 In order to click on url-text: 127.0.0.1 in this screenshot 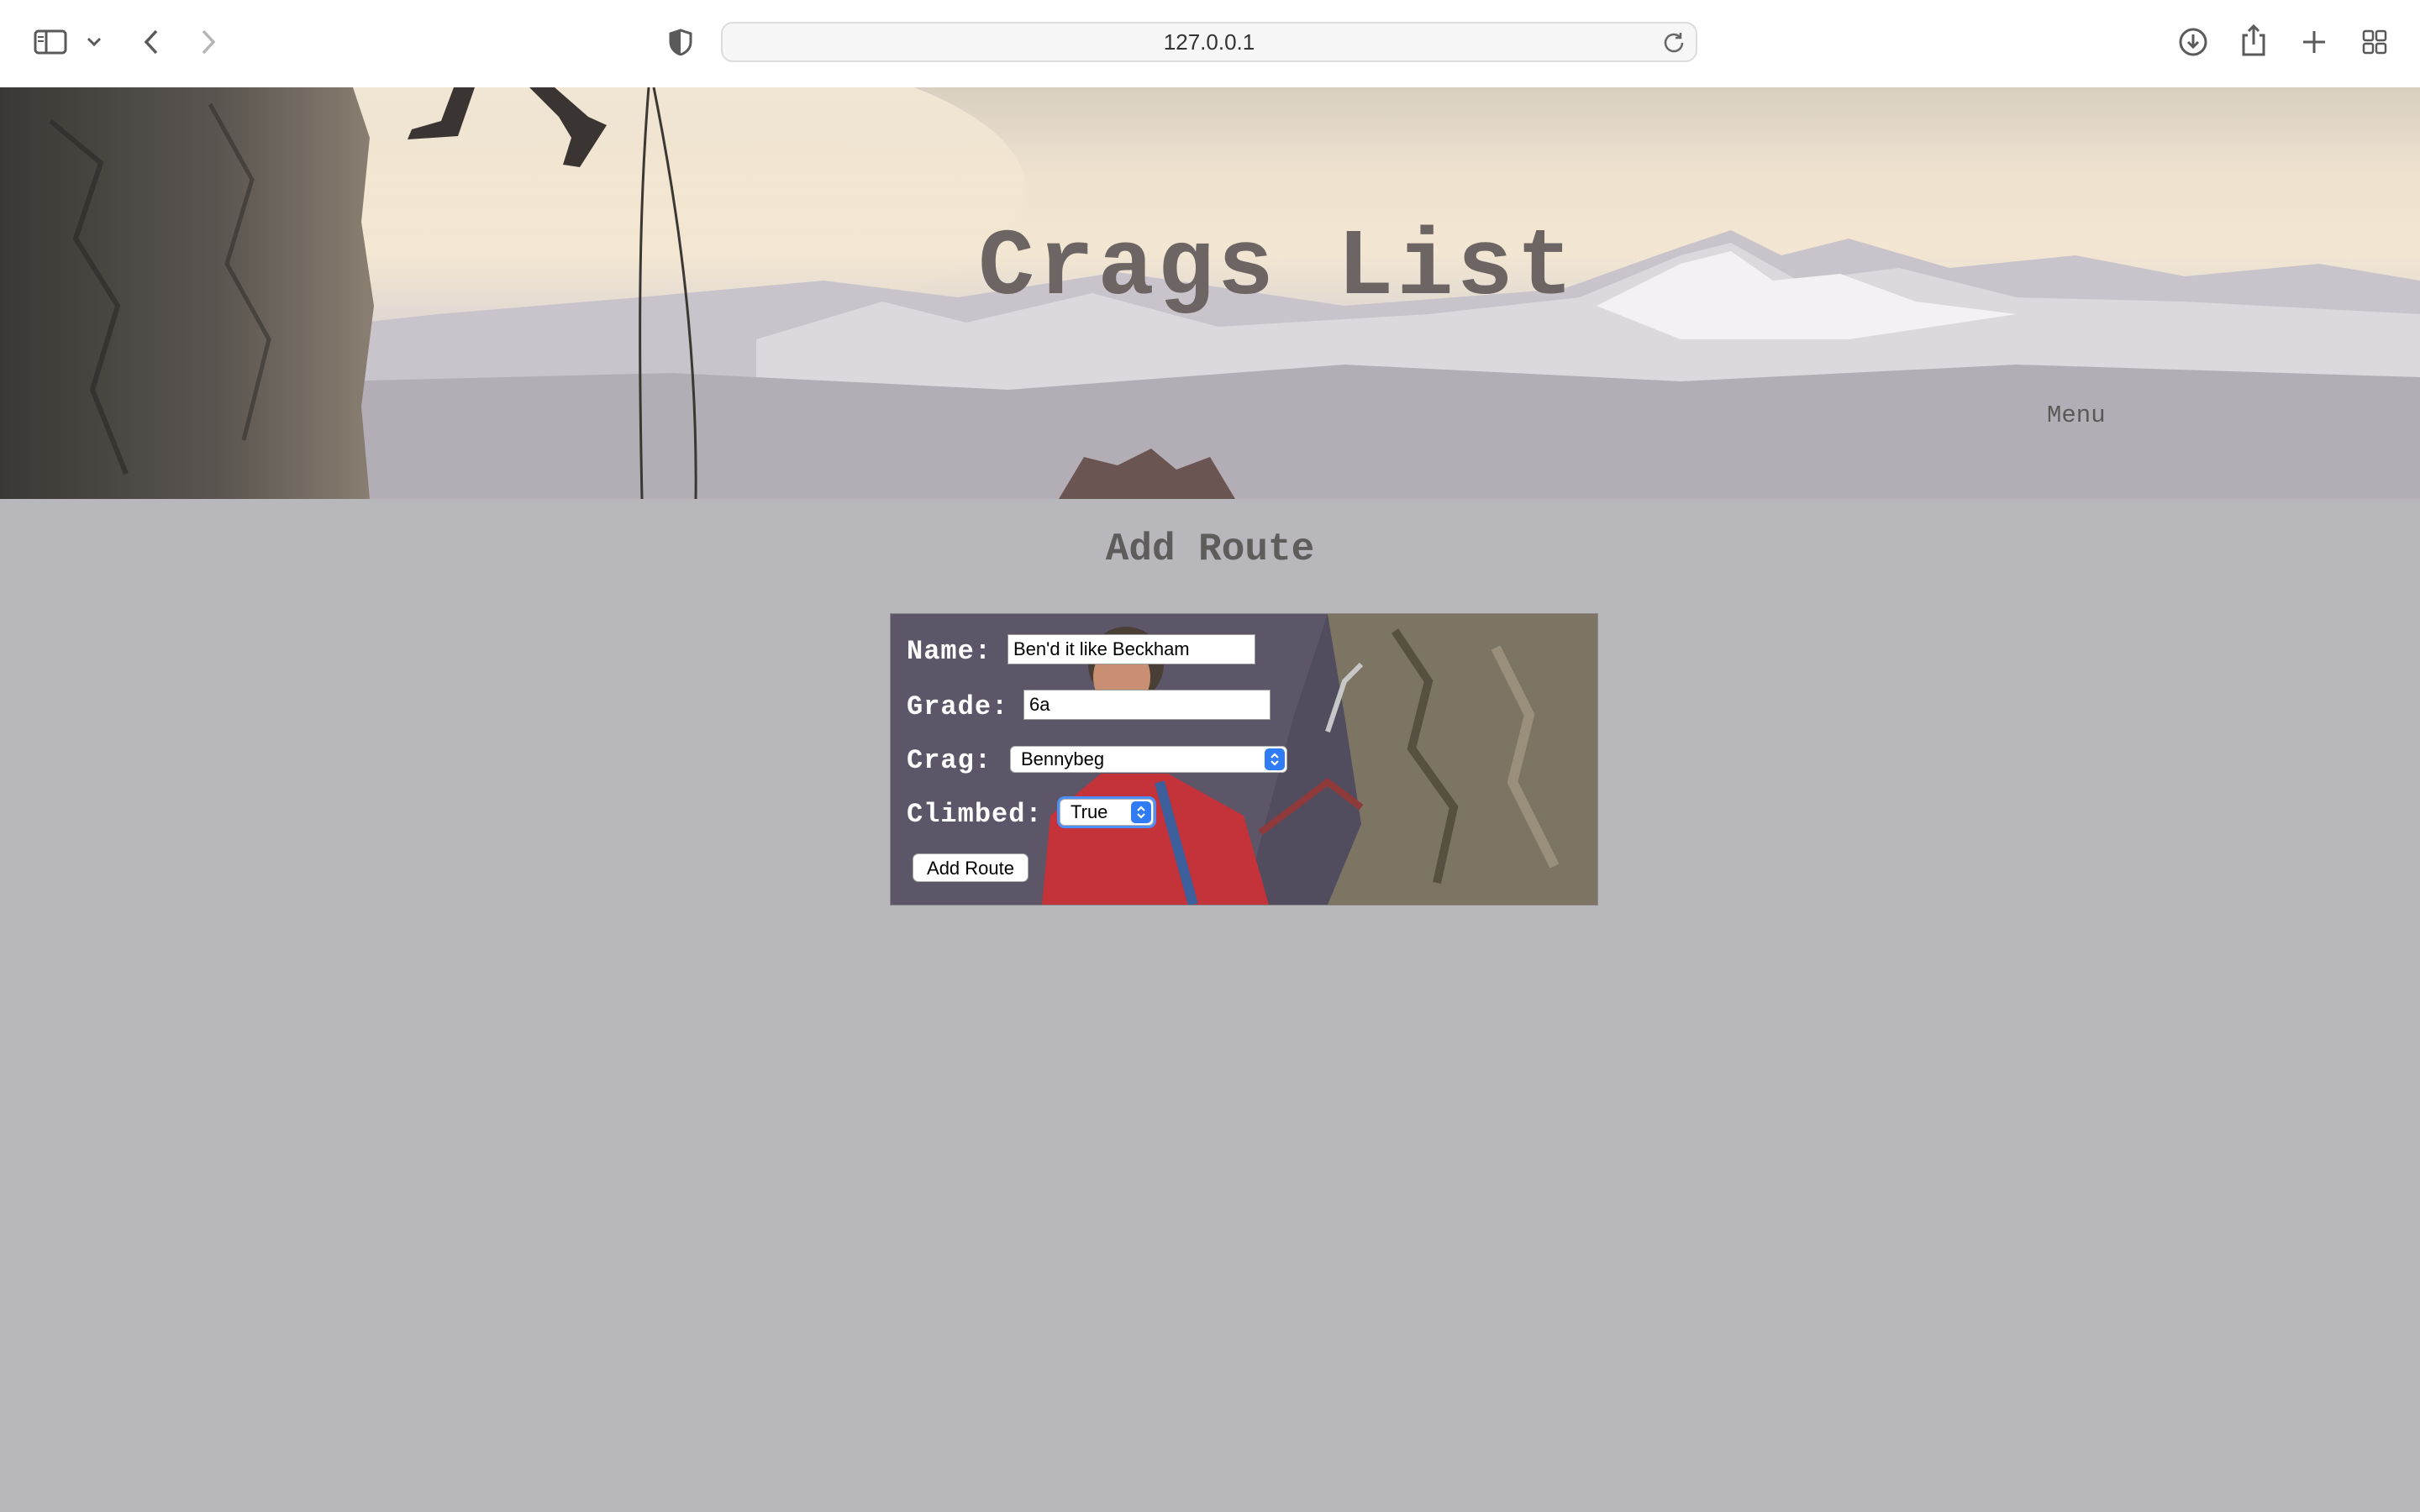, I will do `click(1209, 42)`.